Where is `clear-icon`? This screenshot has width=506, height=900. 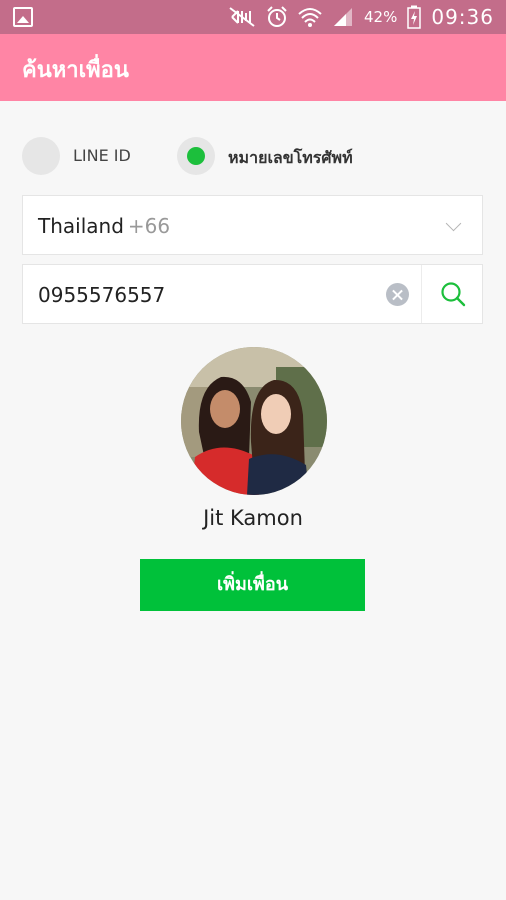
clear-icon is located at coordinates (397, 294).